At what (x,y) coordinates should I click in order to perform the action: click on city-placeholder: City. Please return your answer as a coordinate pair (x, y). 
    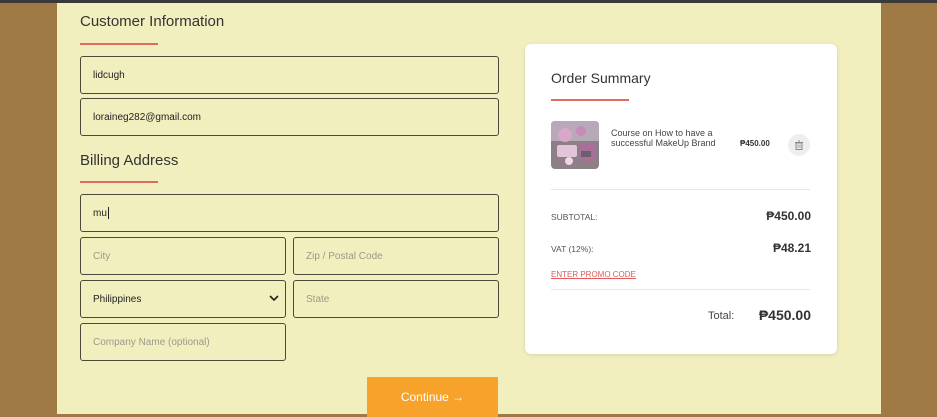
    Looking at the image, I should click on (102, 256).